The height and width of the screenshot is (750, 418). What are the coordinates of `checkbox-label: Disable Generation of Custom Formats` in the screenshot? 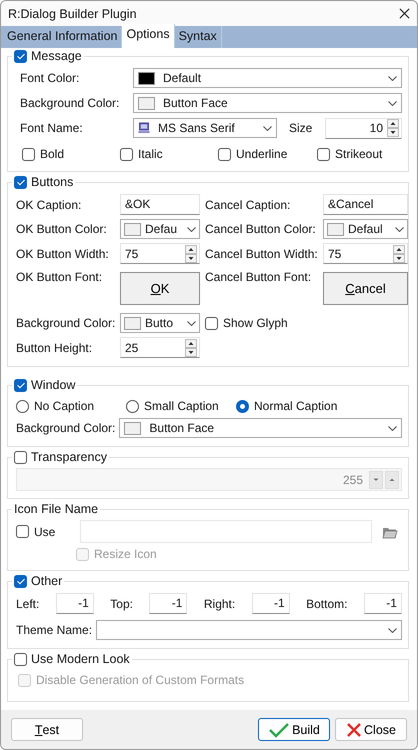 It's located at (140, 680).